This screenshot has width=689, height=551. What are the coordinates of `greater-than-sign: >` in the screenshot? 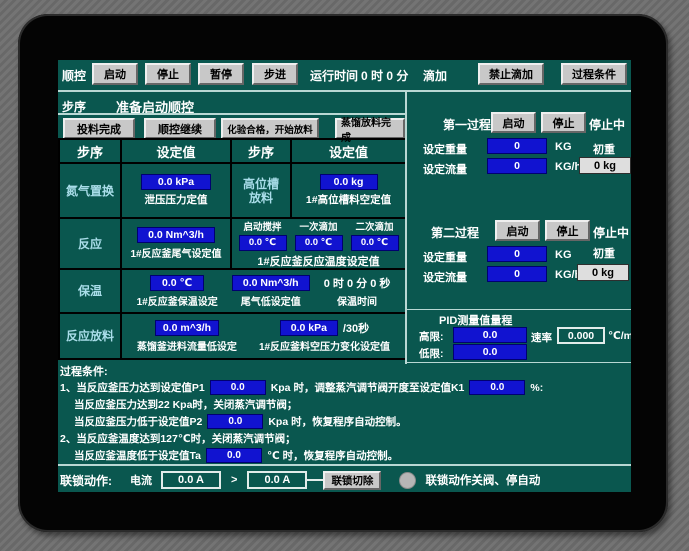 It's located at (234, 480).